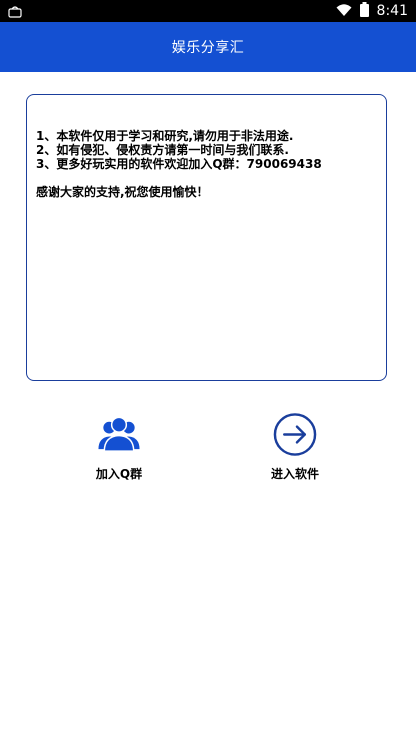  I want to click on join-group-button: 加入Q群, so click(119, 447).